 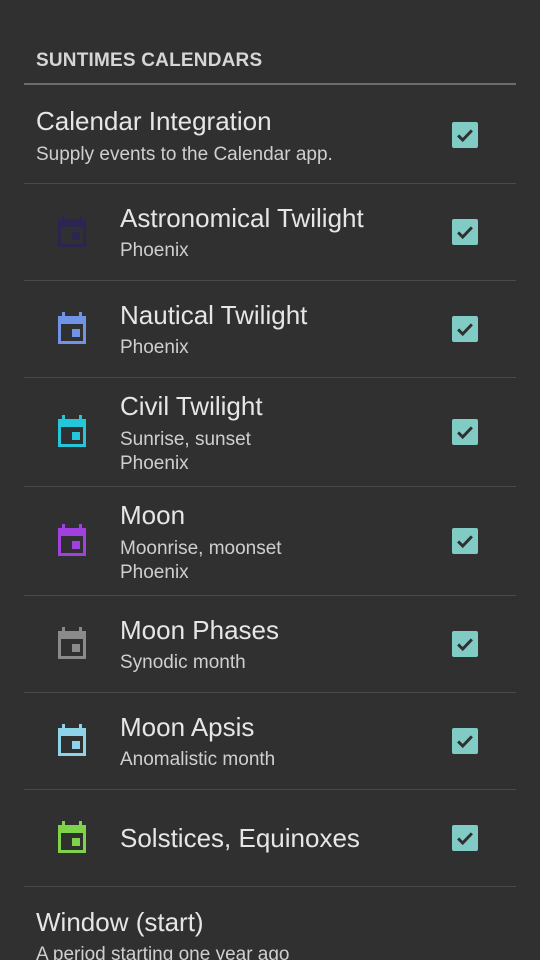 What do you see at coordinates (199, 630) in the screenshot?
I see `calendar-title: Moon Phases` at bounding box center [199, 630].